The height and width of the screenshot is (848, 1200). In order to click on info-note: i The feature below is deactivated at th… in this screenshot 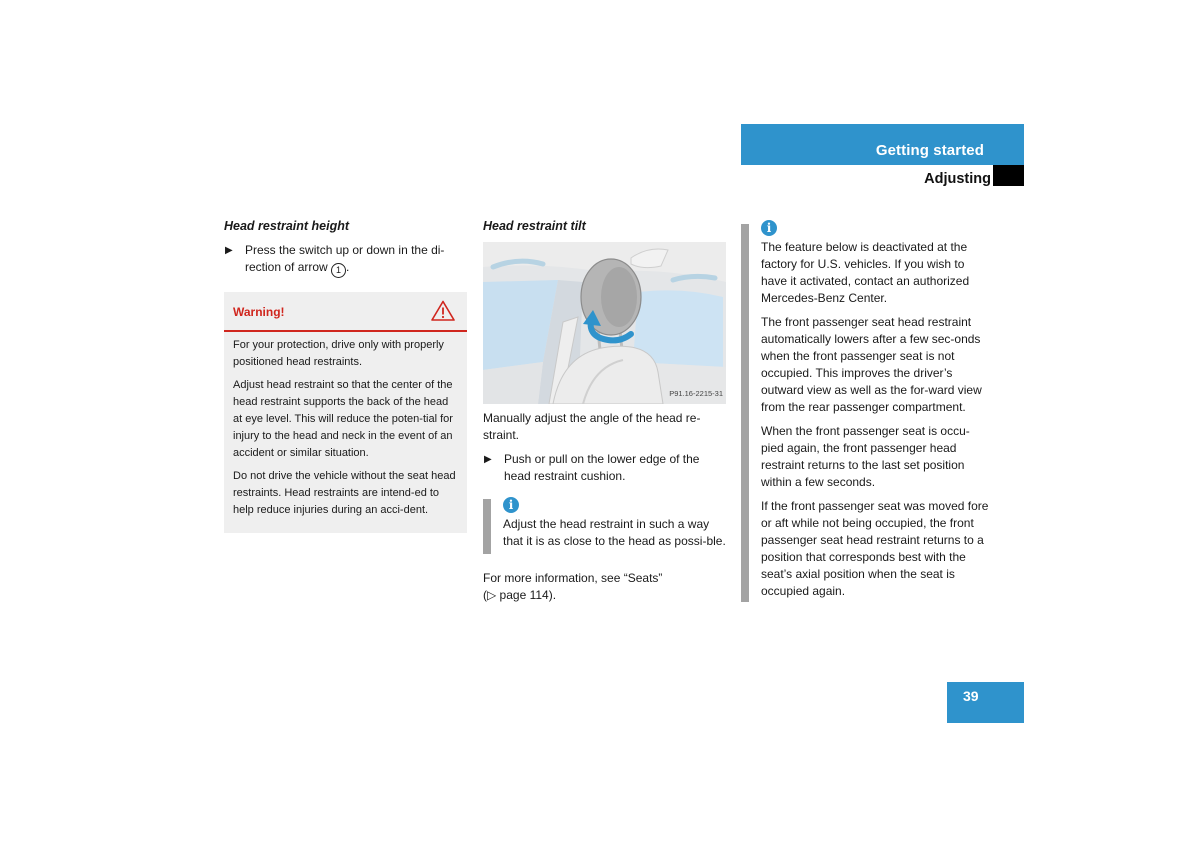, I will do `click(866, 411)`.